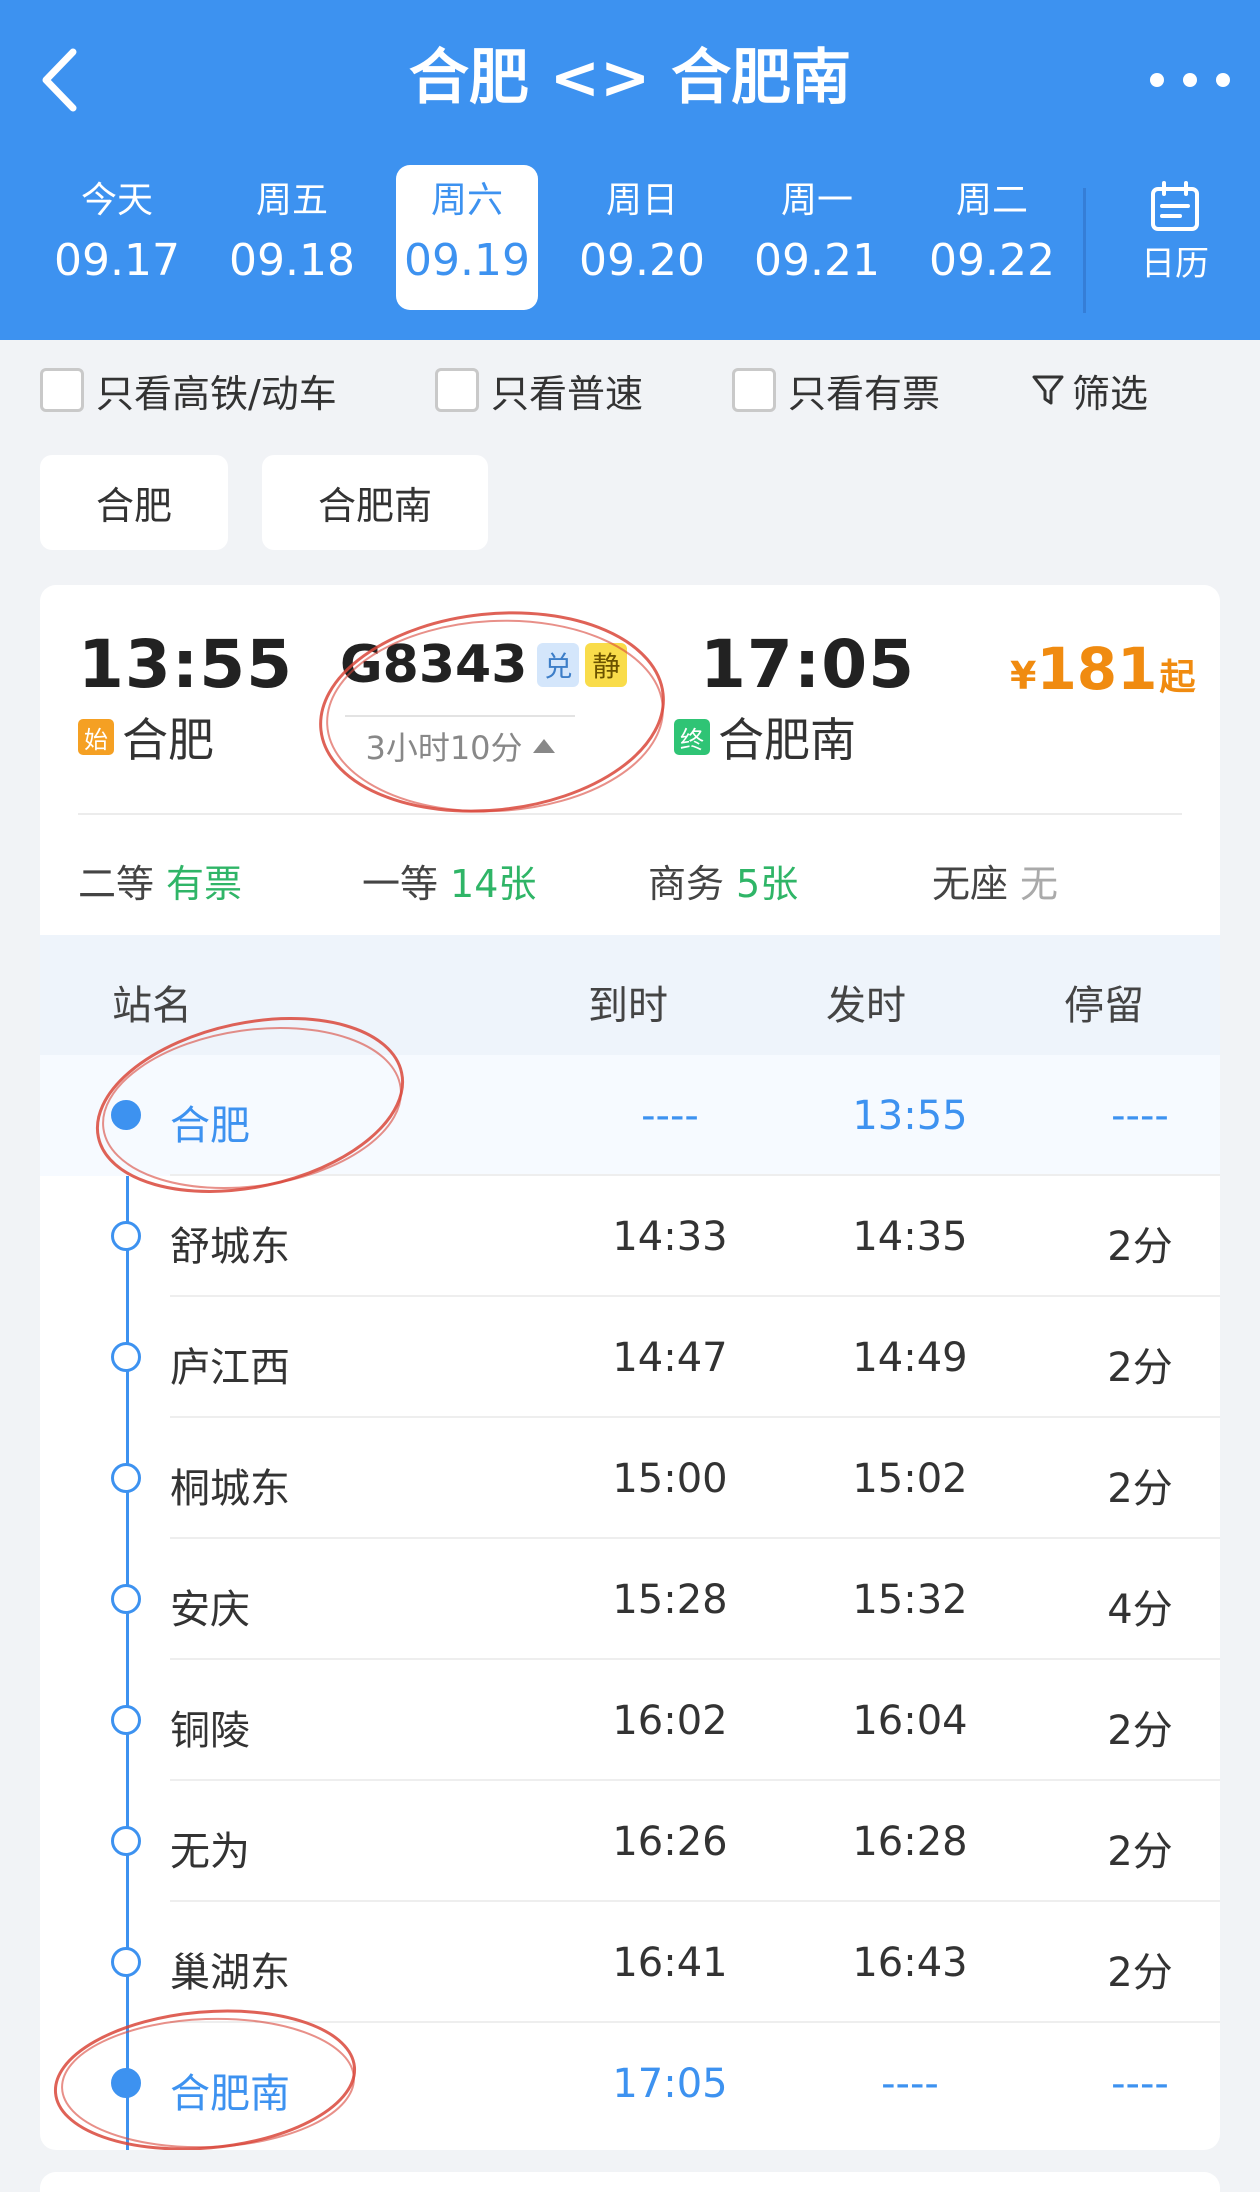 The width and height of the screenshot is (1260, 2192). Describe the element at coordinates (1177, 677) in the screenshot. I see `price-suffix: 起` at that location.